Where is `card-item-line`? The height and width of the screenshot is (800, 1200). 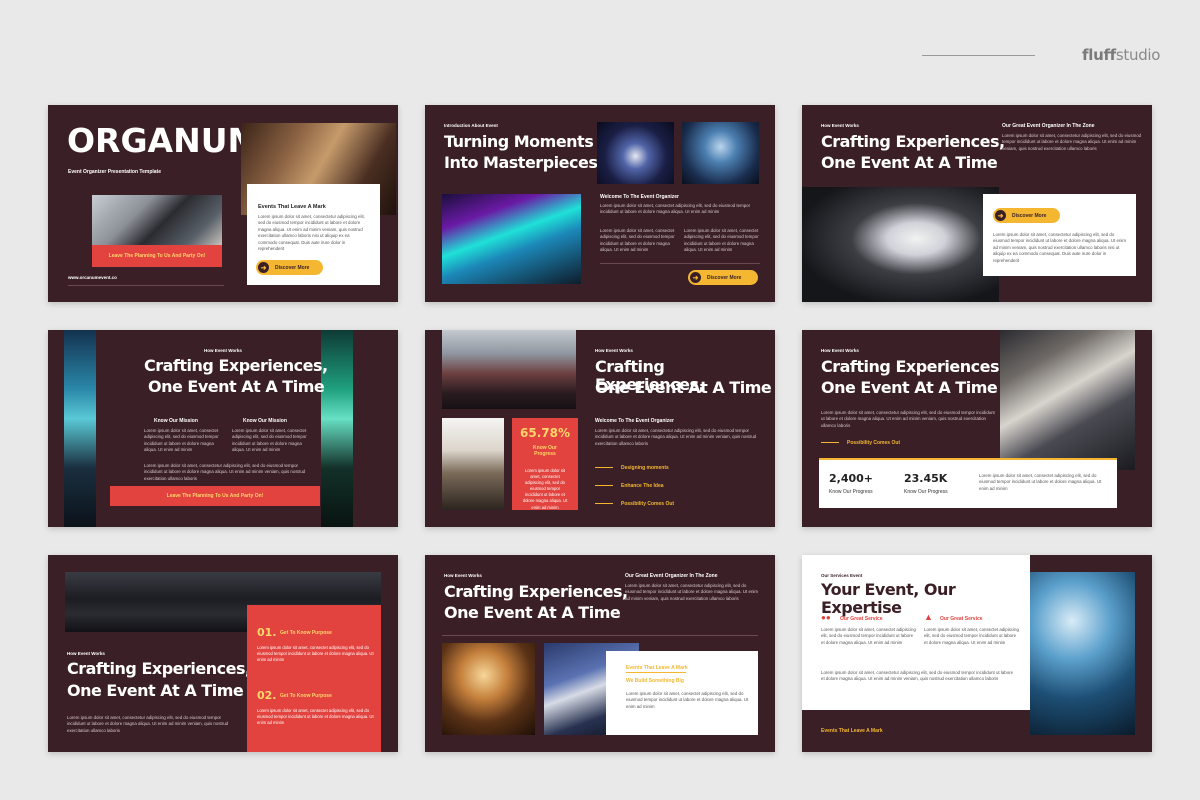
card-item-line is located at coordinates (656, 672).